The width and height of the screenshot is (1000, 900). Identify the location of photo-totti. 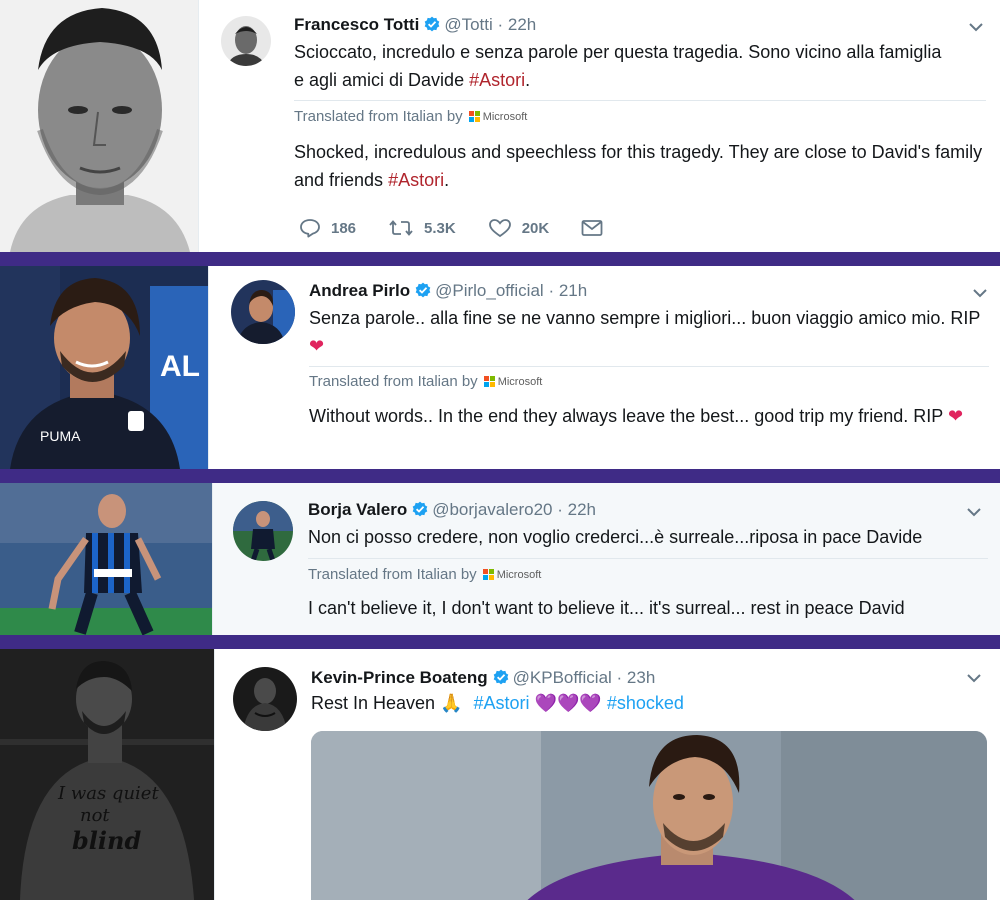
(99, 126).